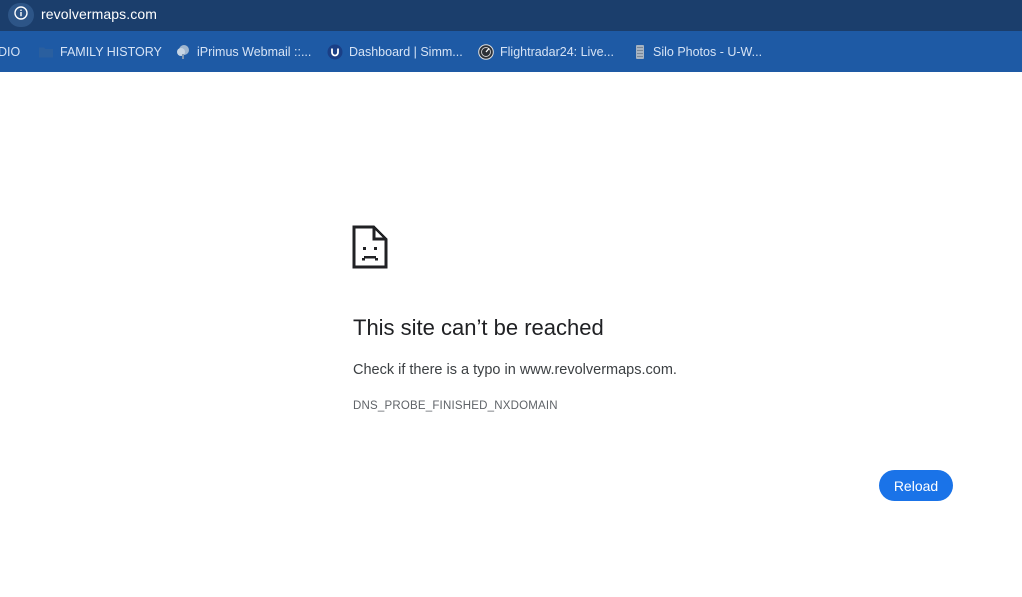 Image resolution: width=1022 pixels, height=597 pixels. What do you see at coordinates (478, 327) in the screenshot?
I see `error-heading: This site can’t be reached` at bounding box center [478, 327].